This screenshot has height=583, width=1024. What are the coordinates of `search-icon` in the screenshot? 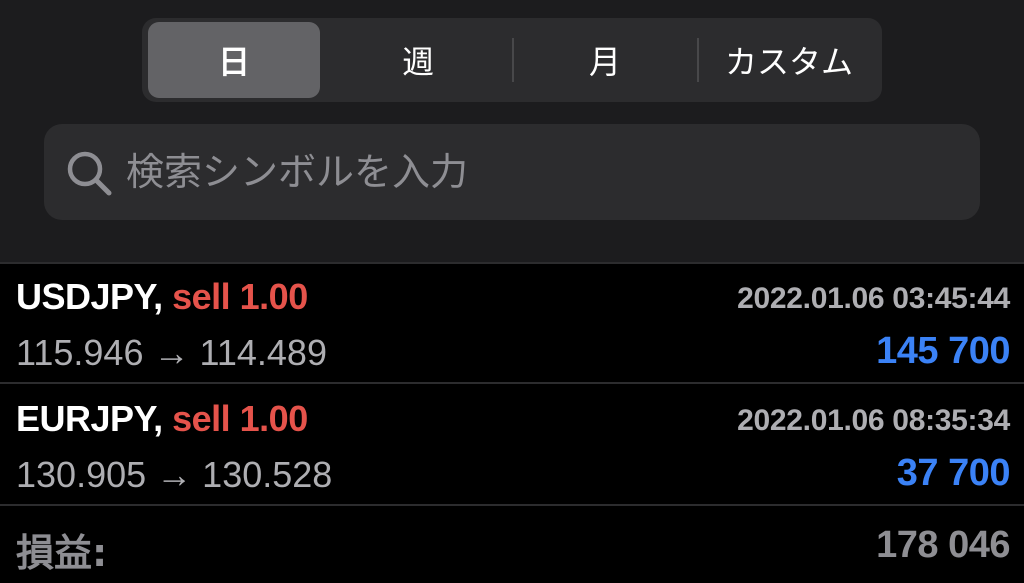 It's located at (89, 173).